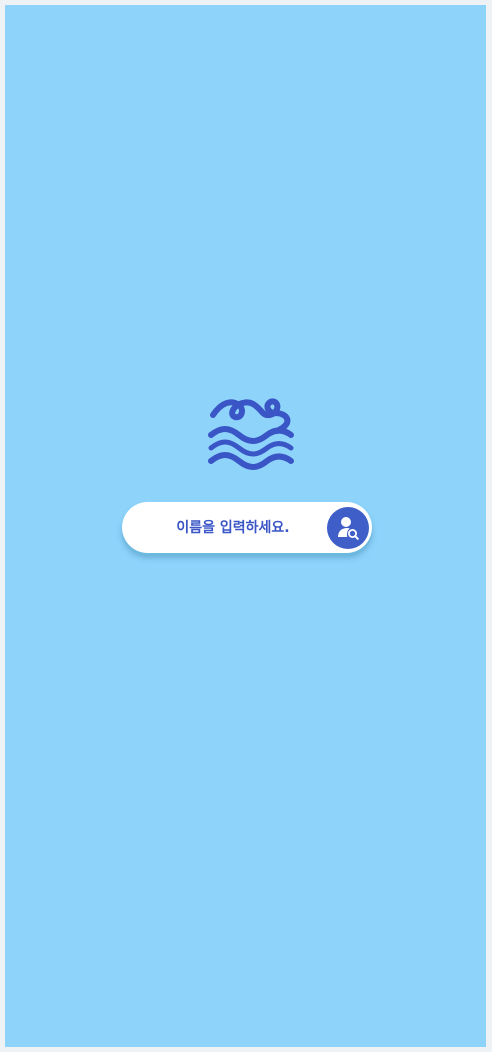 This screenshot has width=492, height=1052. I want to click on name-input, so click(233, 527).